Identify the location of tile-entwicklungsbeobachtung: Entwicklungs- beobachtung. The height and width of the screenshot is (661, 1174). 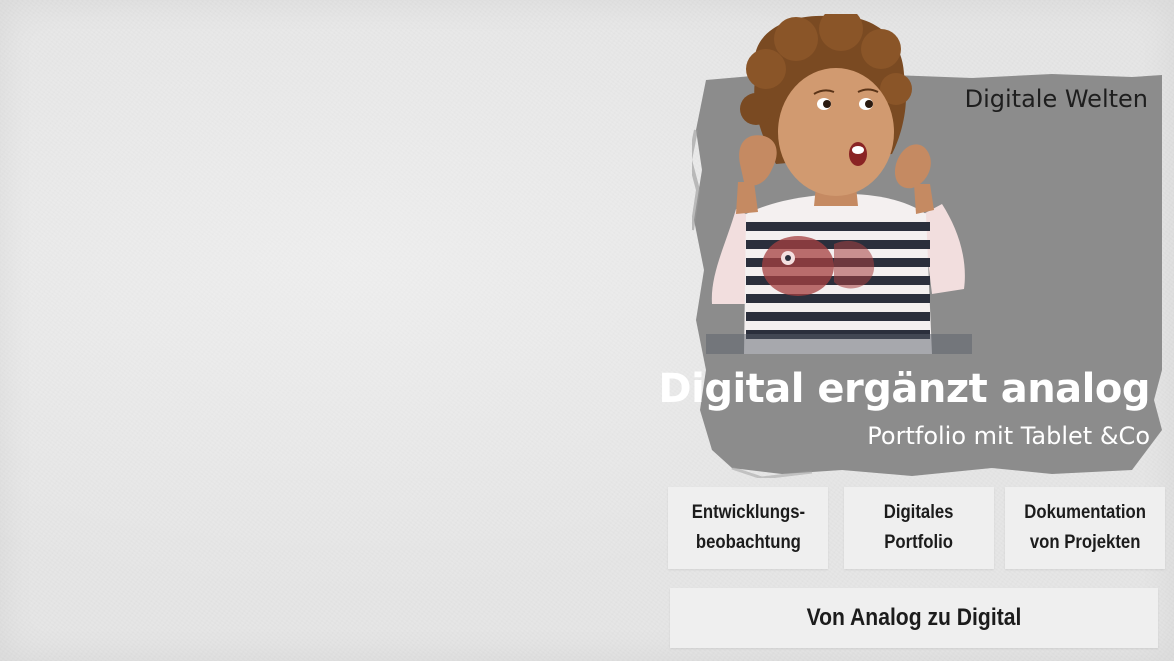
(748, 528).